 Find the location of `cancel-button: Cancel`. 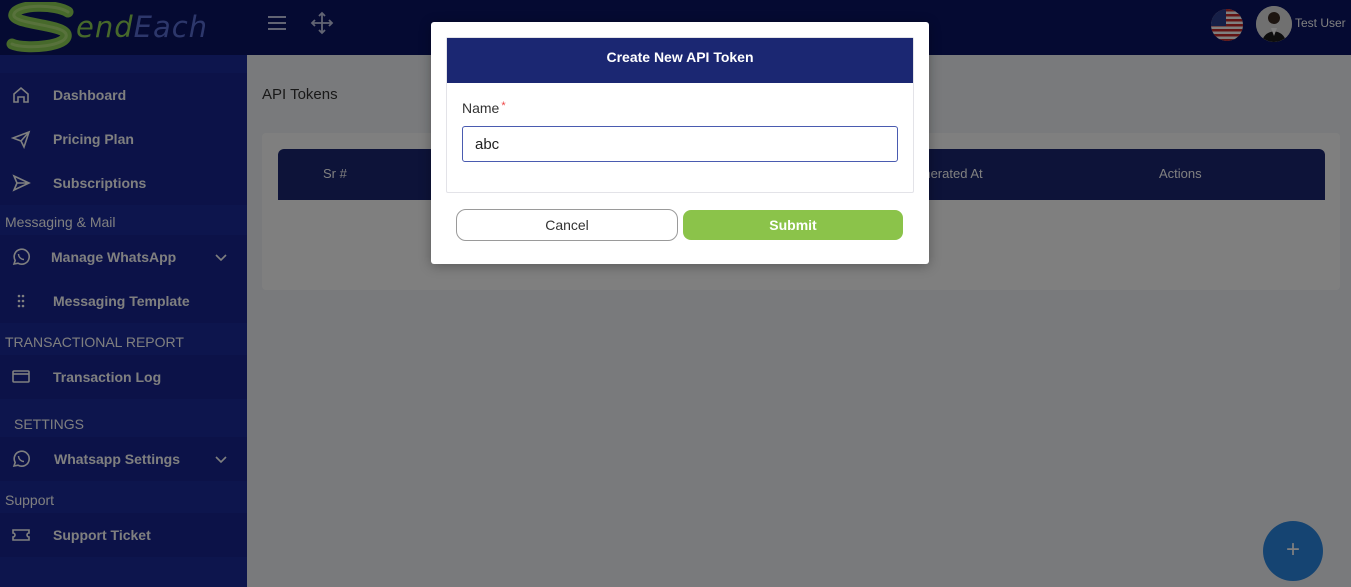

cancel-button: Cancel is located at coordinates (567, 225).